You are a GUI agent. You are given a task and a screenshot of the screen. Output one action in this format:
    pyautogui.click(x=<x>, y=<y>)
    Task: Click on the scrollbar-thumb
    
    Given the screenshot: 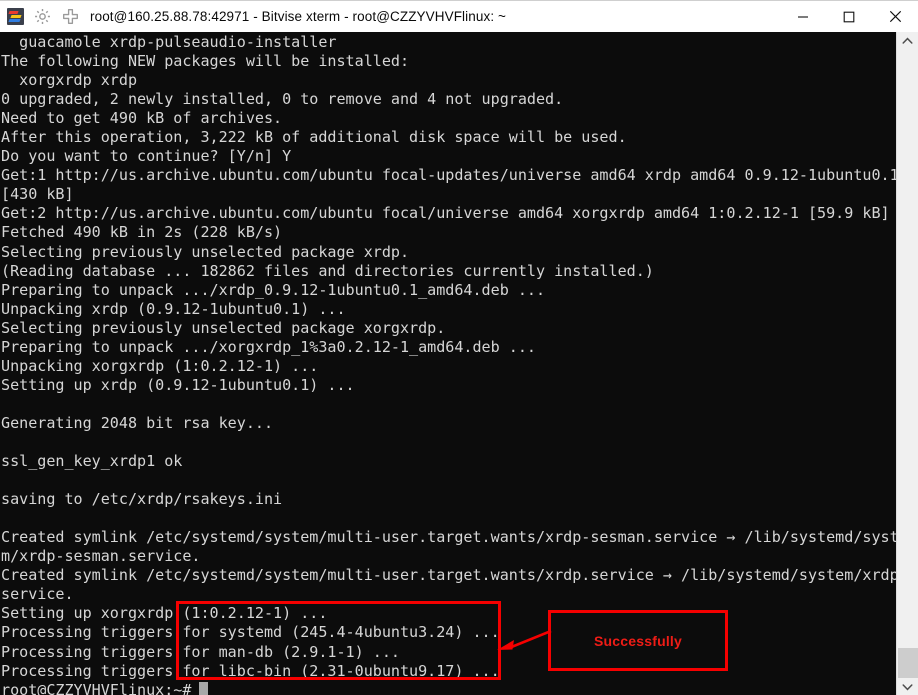 What is the action you would take?
    pyautogui.click(x=908, y=663)
    